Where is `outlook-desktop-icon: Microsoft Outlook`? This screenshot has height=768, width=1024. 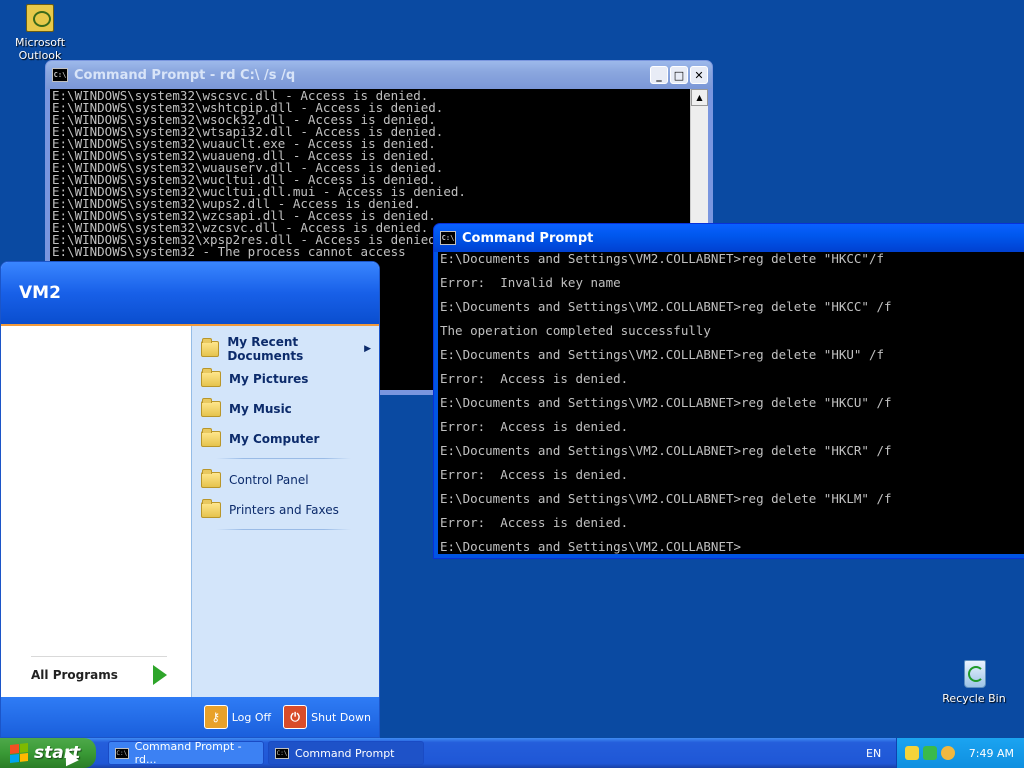 outlook-desktop-icon: Microsoft Outlook is located at coordinates (40, 33).